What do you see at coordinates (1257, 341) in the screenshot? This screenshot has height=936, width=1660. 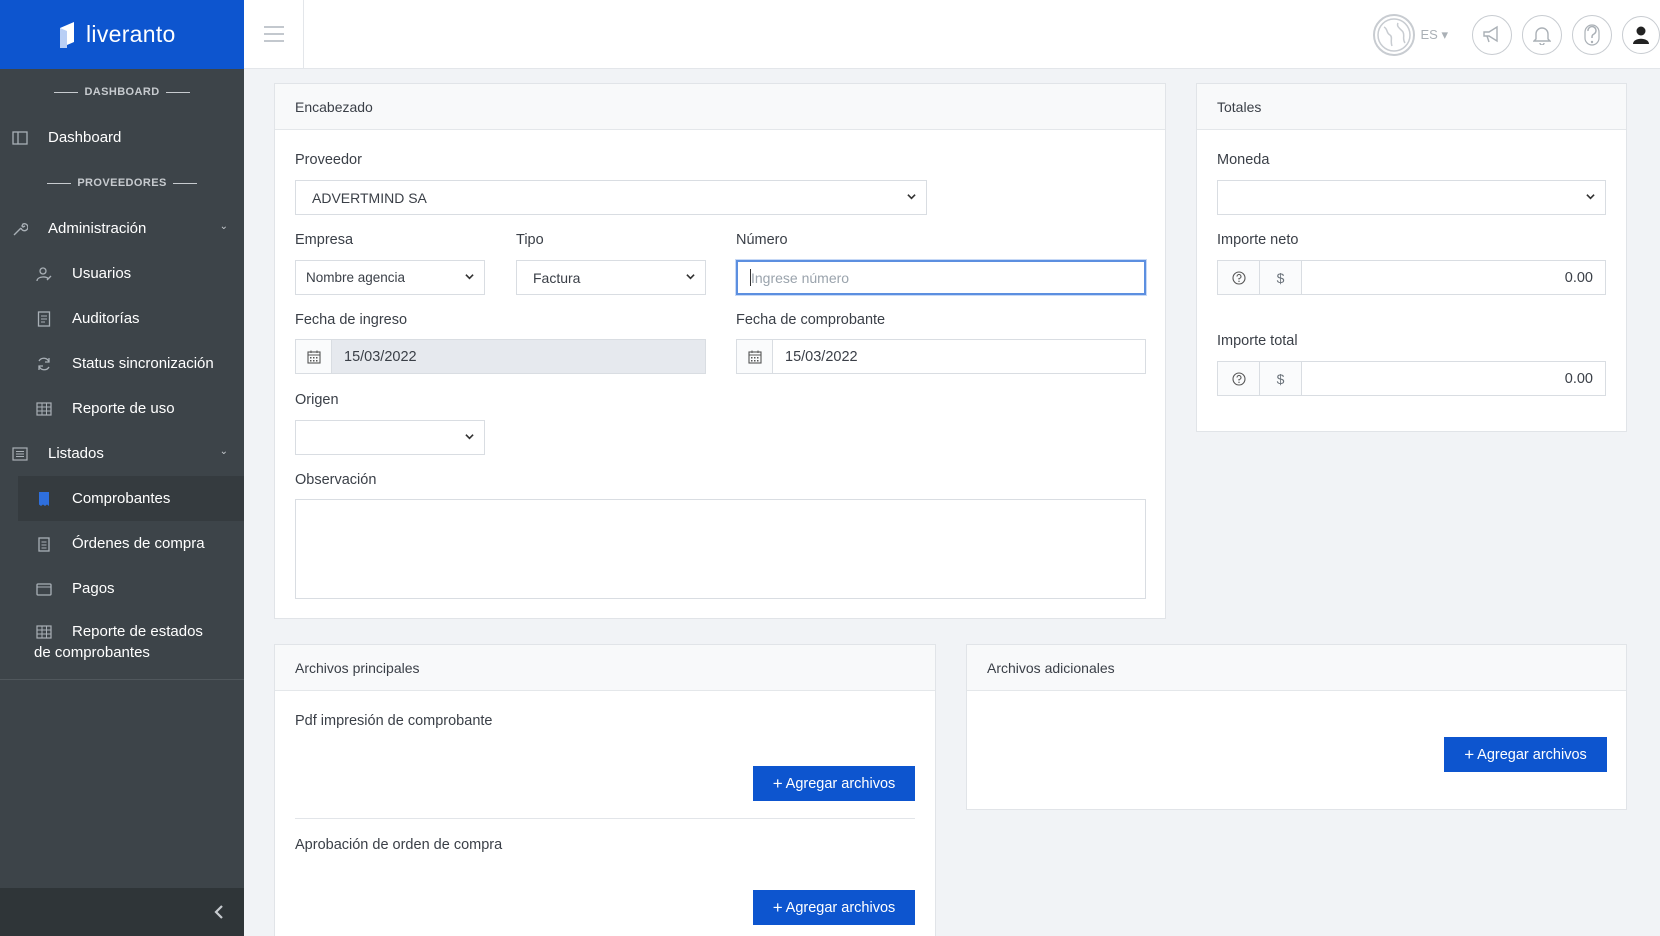 I see `importe-total-label: Importe total` at bounding box center [1257, 341].